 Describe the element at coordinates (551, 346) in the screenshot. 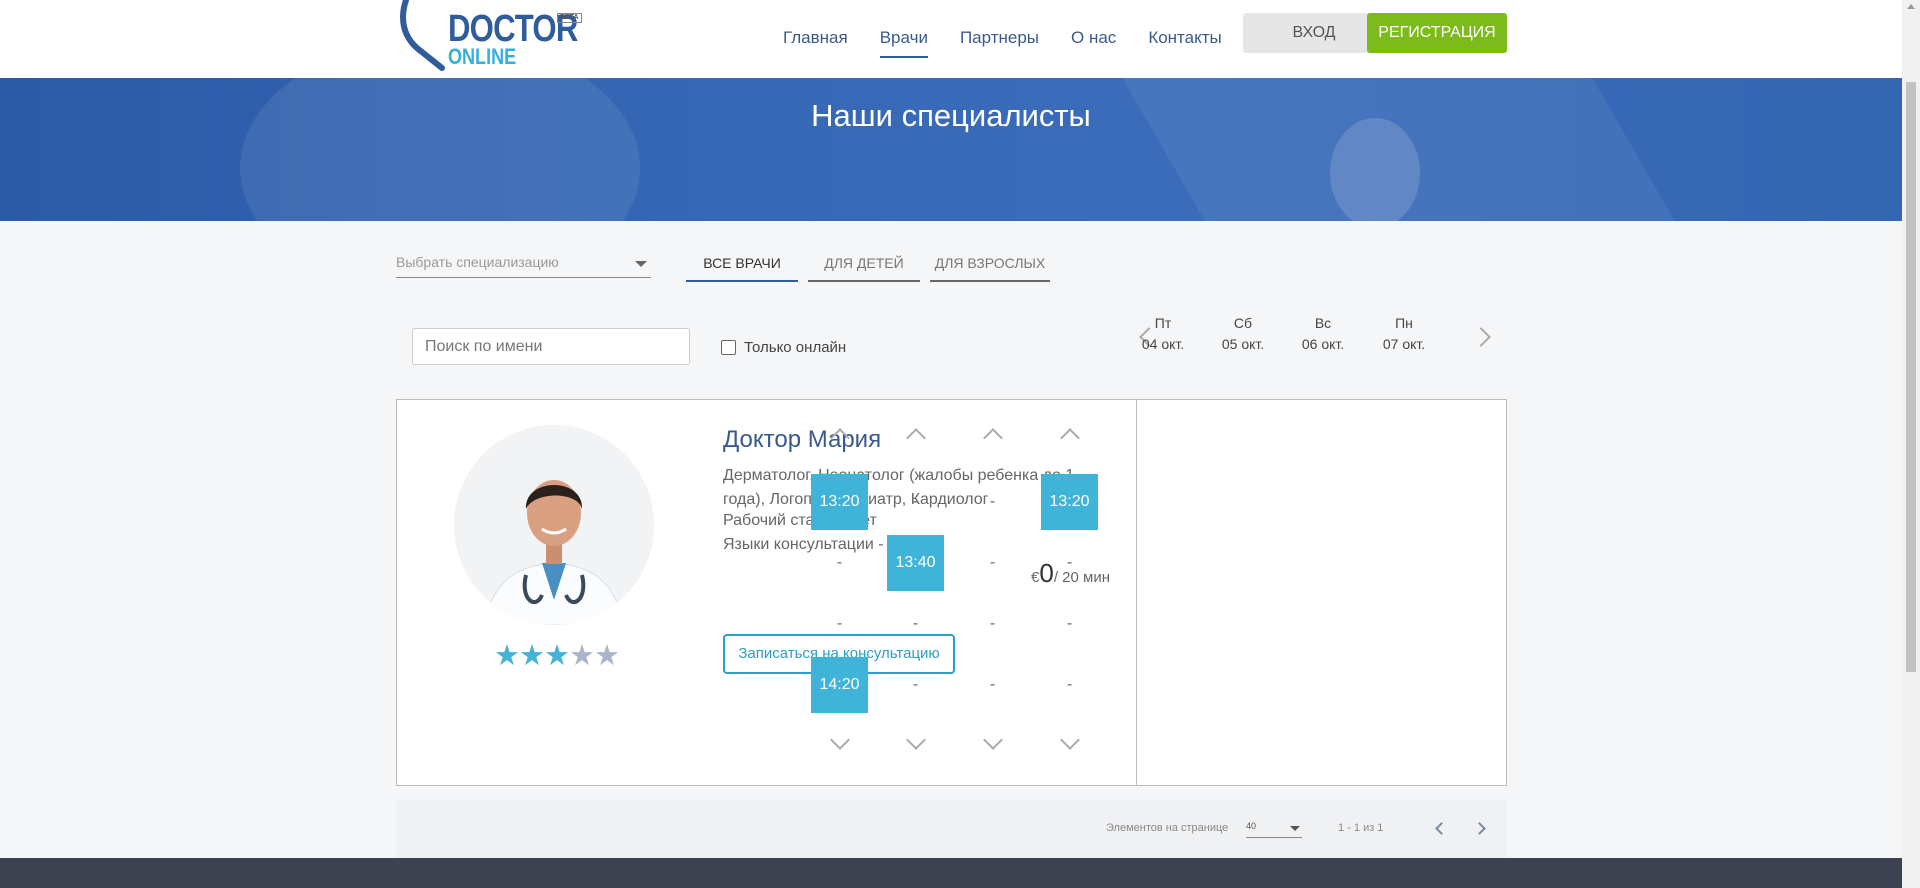

I see `search-input` at that location.